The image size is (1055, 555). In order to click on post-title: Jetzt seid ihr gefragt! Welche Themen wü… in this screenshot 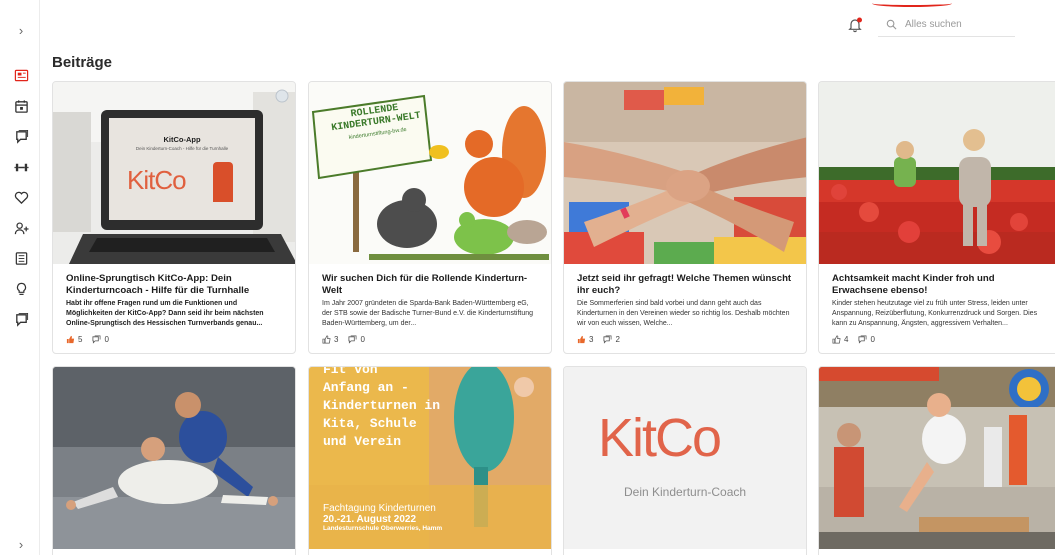, I will do `click(684, 284)`.